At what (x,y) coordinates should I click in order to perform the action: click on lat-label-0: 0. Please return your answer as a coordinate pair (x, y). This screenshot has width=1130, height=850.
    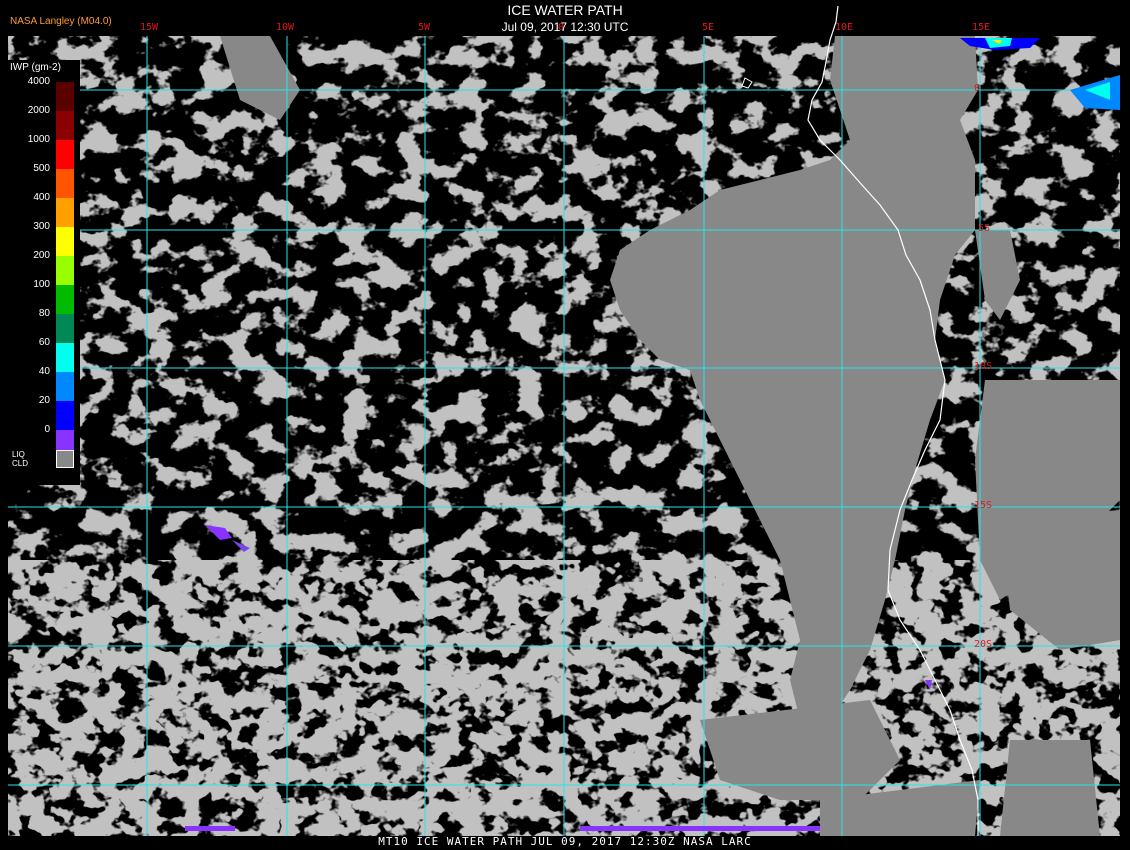
    Looking at the image, I should click on (977, 88).